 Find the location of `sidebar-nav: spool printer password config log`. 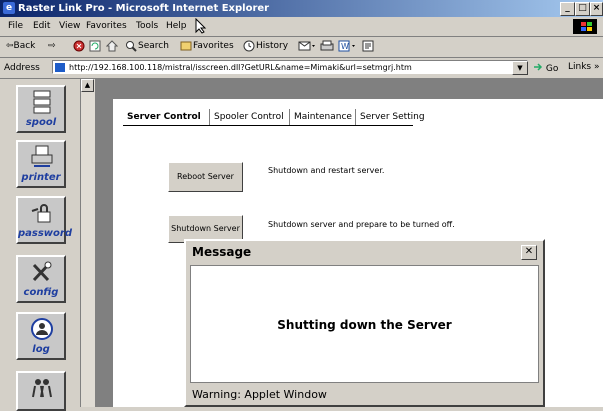

sidebar-nav: spool printer password config log is located at coordinates (40, 245).